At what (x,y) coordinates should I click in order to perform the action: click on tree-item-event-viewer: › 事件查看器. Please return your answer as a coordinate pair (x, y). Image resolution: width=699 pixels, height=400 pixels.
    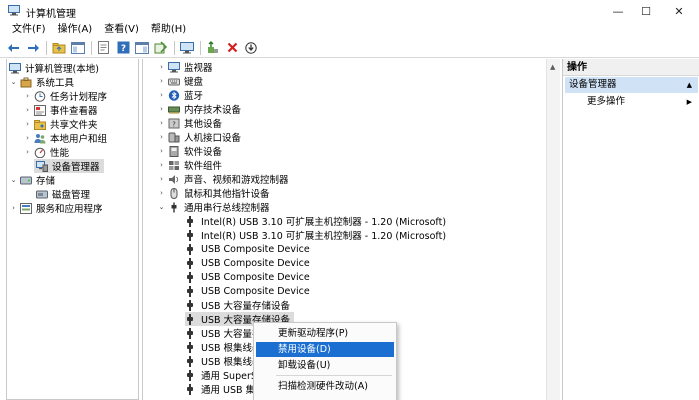
    Looking at the image, I should click on (60, 110).